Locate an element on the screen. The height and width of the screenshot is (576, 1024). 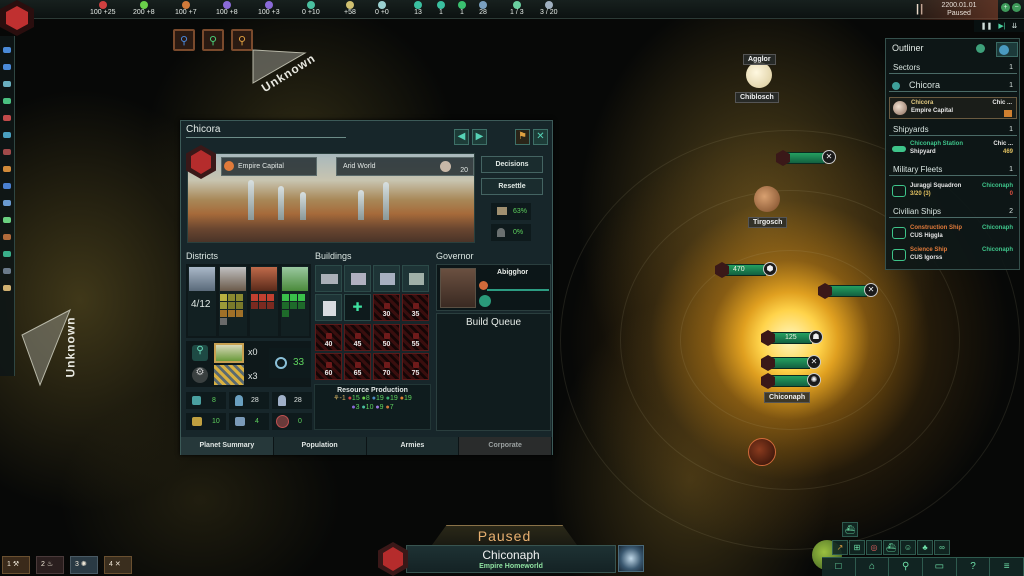
pop-stat: 4 is located at coordinates (249, 421).